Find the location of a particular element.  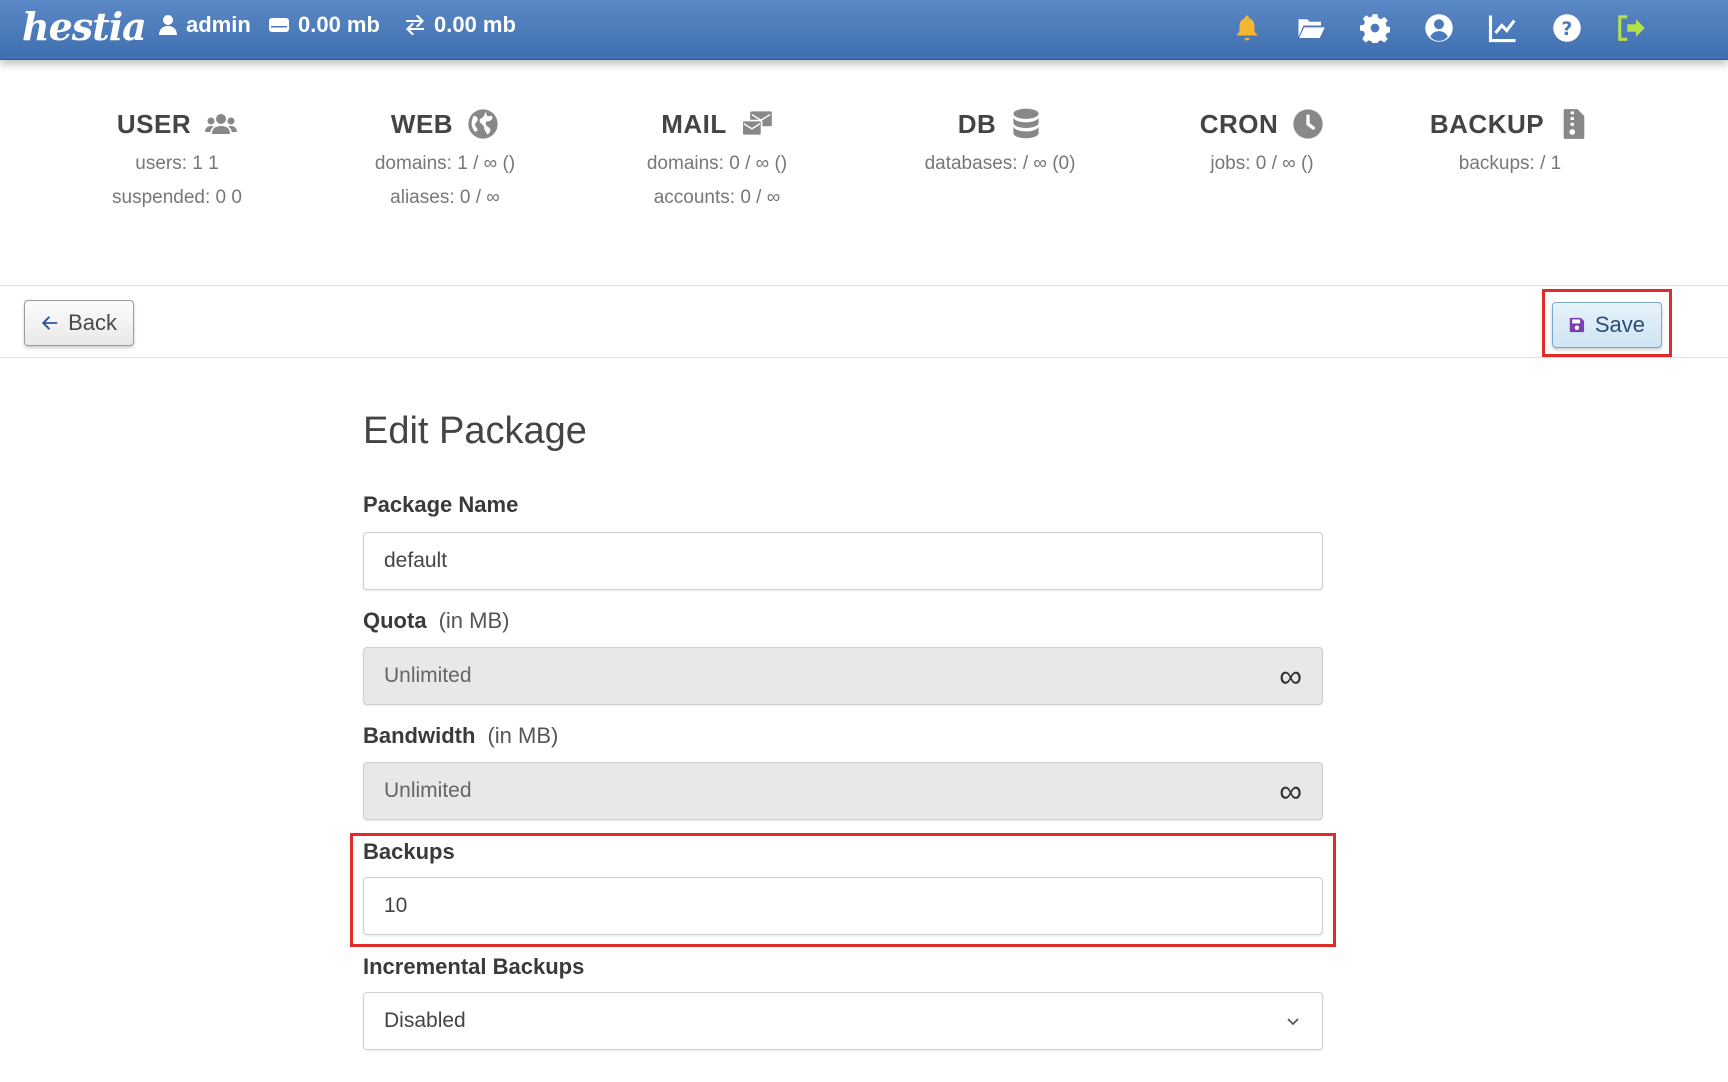

bandwidth-label: Bandwidth (in MB) is located at coordinates (460, 736).